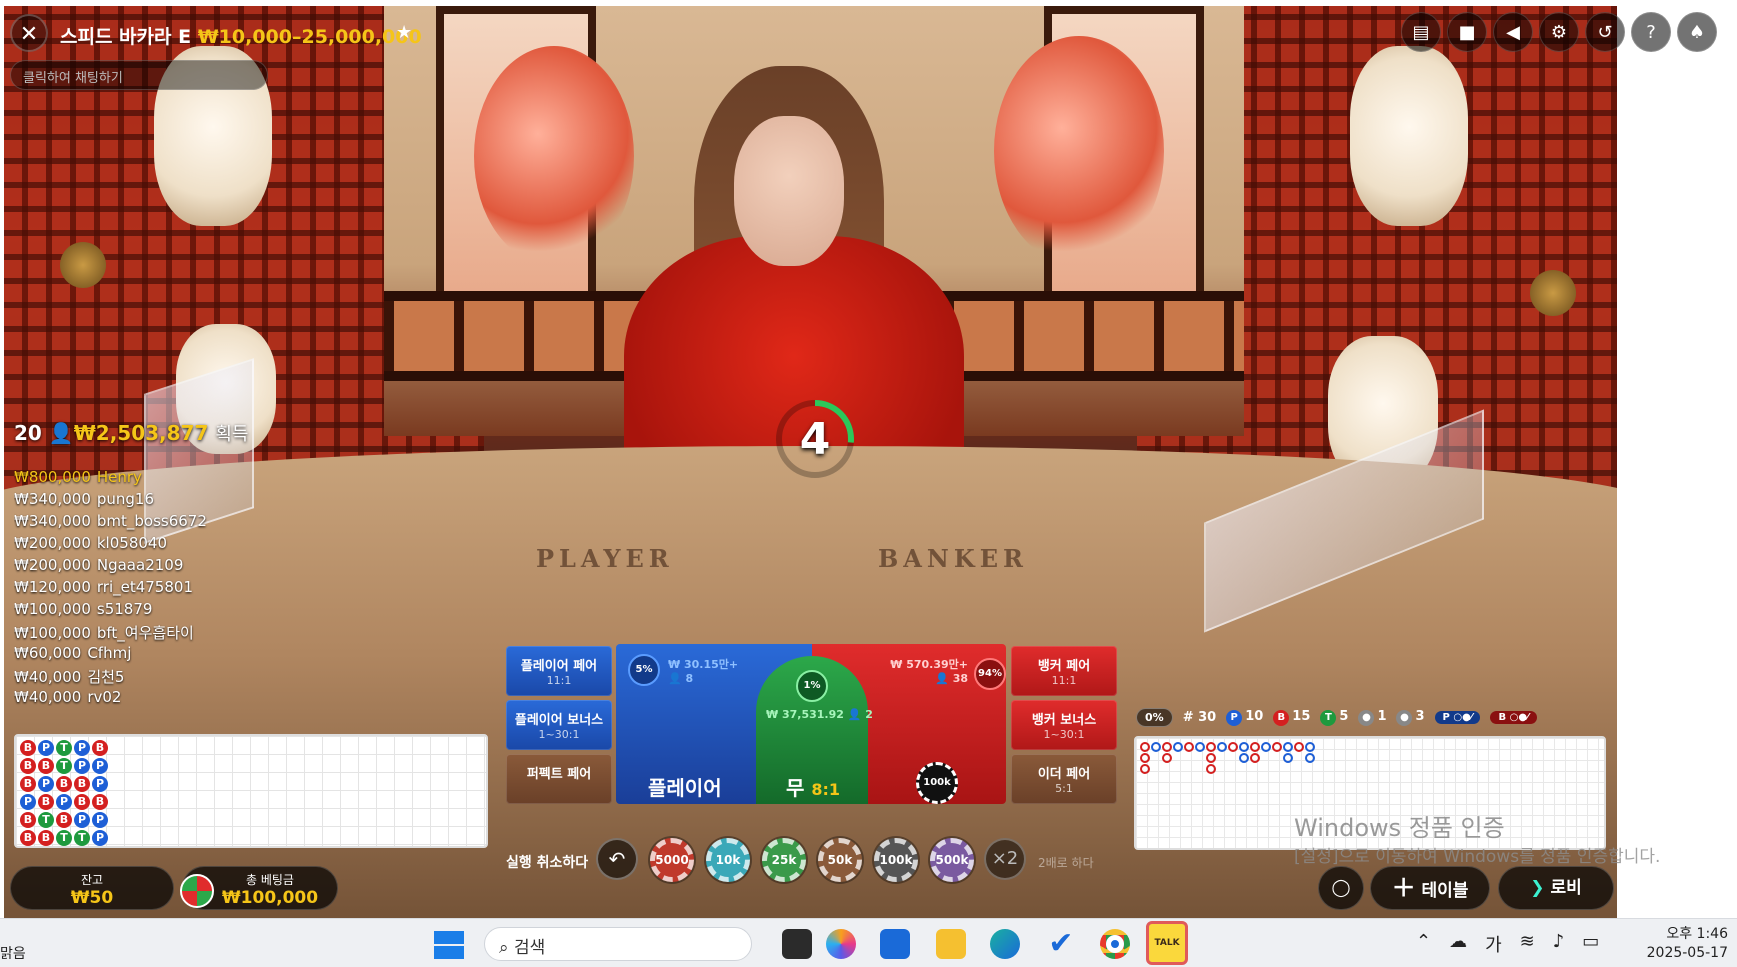 Image resolution: width=1737 pixels, height=967 pixels. What do you see at coordinates (104, 697) in the screenshot?
I see `winner-name: rv02` at bounding box center [104, 697].